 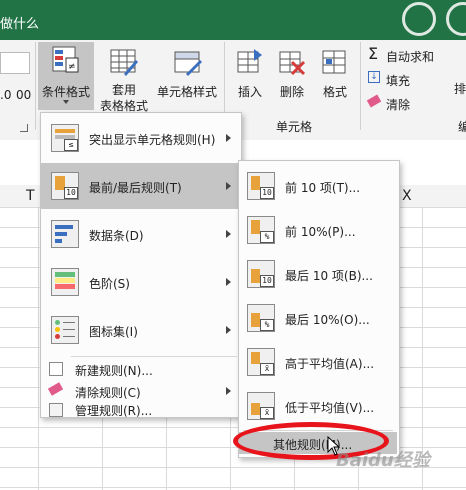 What do you see at coordinates (113, 332) in the screenshot?
I see `menu-label: 图标集(I)` at bounding box center [113, 332].